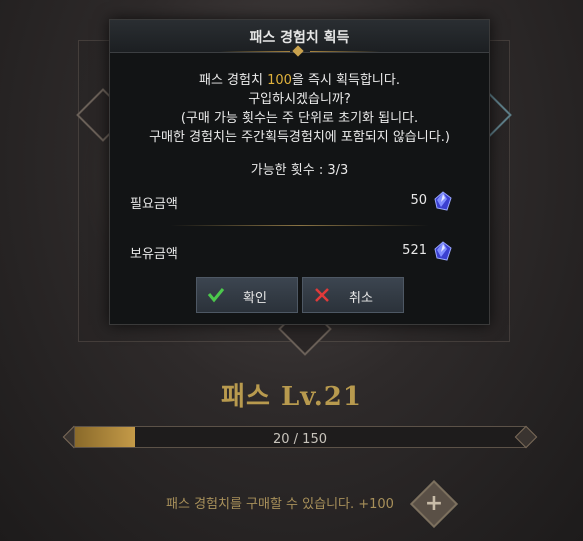 The image size is (583, 541). Describe the element at coordinates (255, 298) in the screenshot. I see `confirm-label: 확인` at that location.